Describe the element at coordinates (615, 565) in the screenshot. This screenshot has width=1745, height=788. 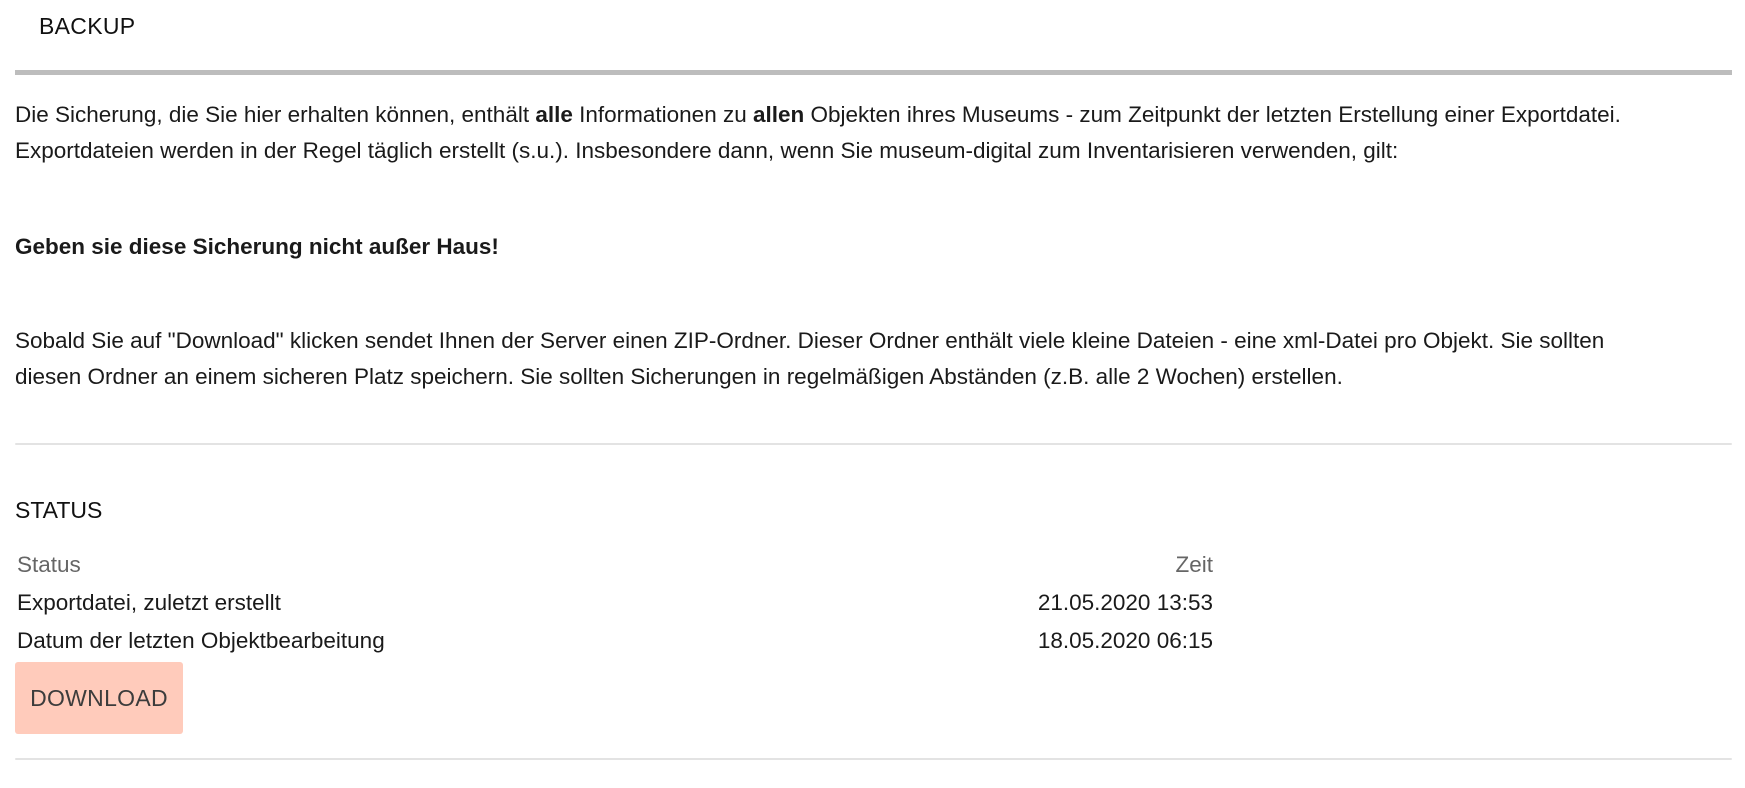
I see `status-table-header: Status Zeit` at that location.